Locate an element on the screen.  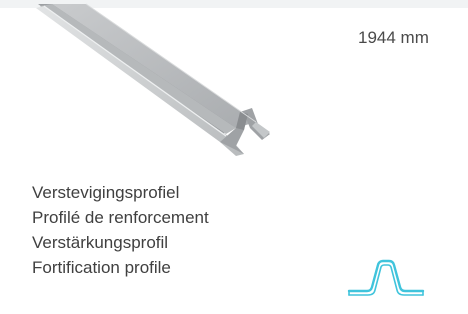
profile-length: 1944 mm is located at coordinates (393, 37).